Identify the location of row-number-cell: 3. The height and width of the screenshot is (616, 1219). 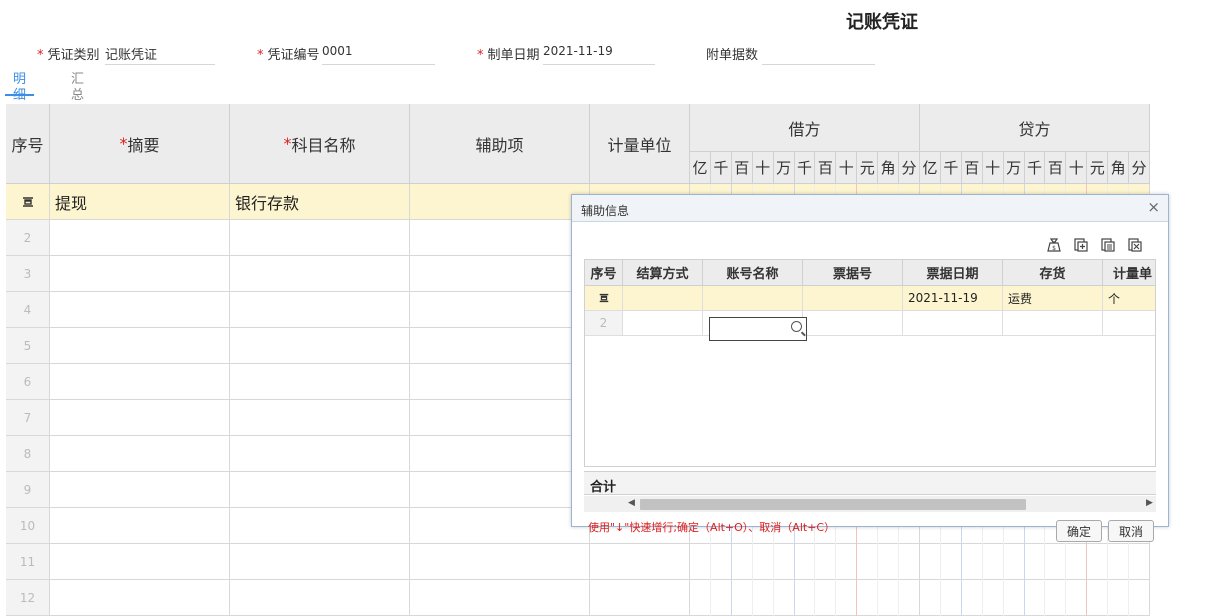
(28, 274).